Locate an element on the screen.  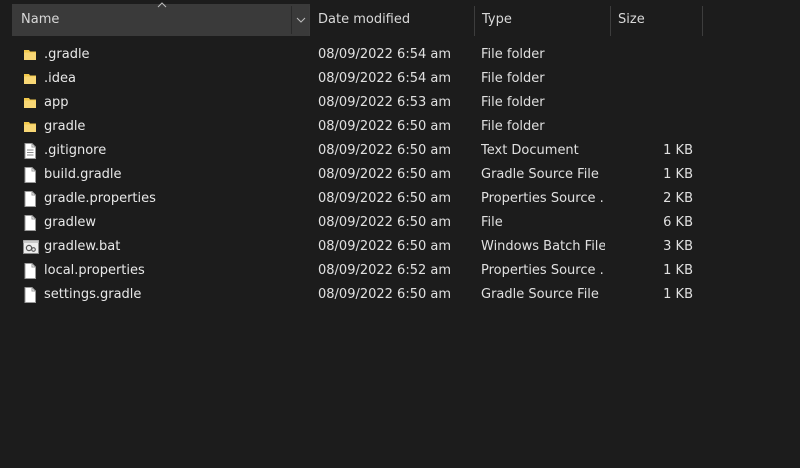
file-type: Windows Batch File is located at coordinates (543, 246).